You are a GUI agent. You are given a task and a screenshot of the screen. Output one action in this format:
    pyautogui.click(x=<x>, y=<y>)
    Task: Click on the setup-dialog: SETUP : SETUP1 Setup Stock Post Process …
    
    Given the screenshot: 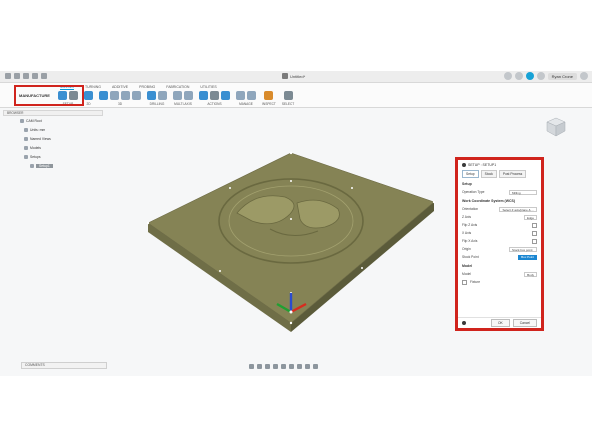 What is the action you would take?
    pyautogui.click(x=499, y=244)
    